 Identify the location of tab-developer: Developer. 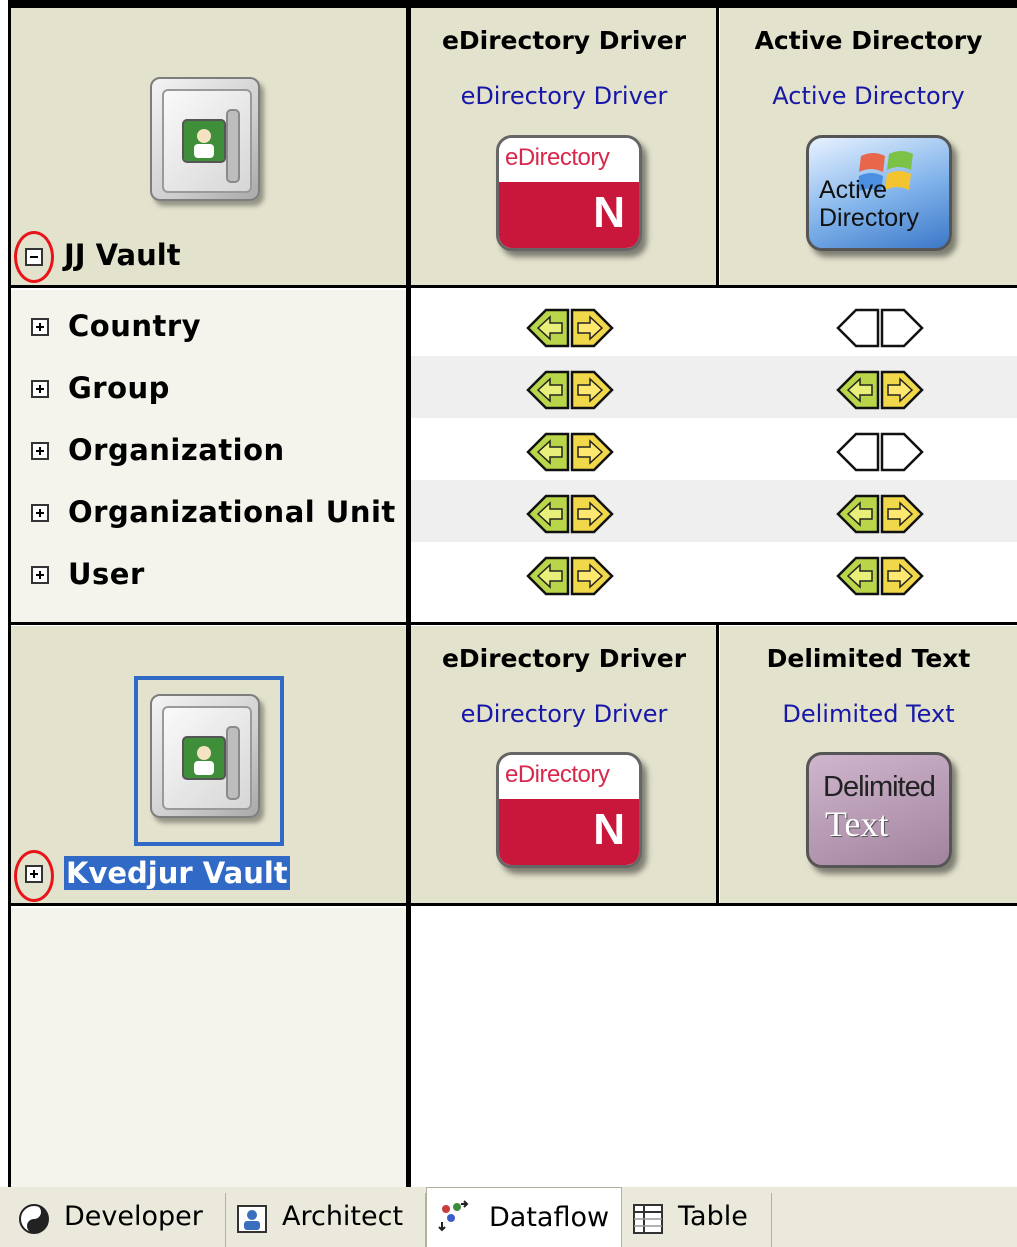
(117, 1220).